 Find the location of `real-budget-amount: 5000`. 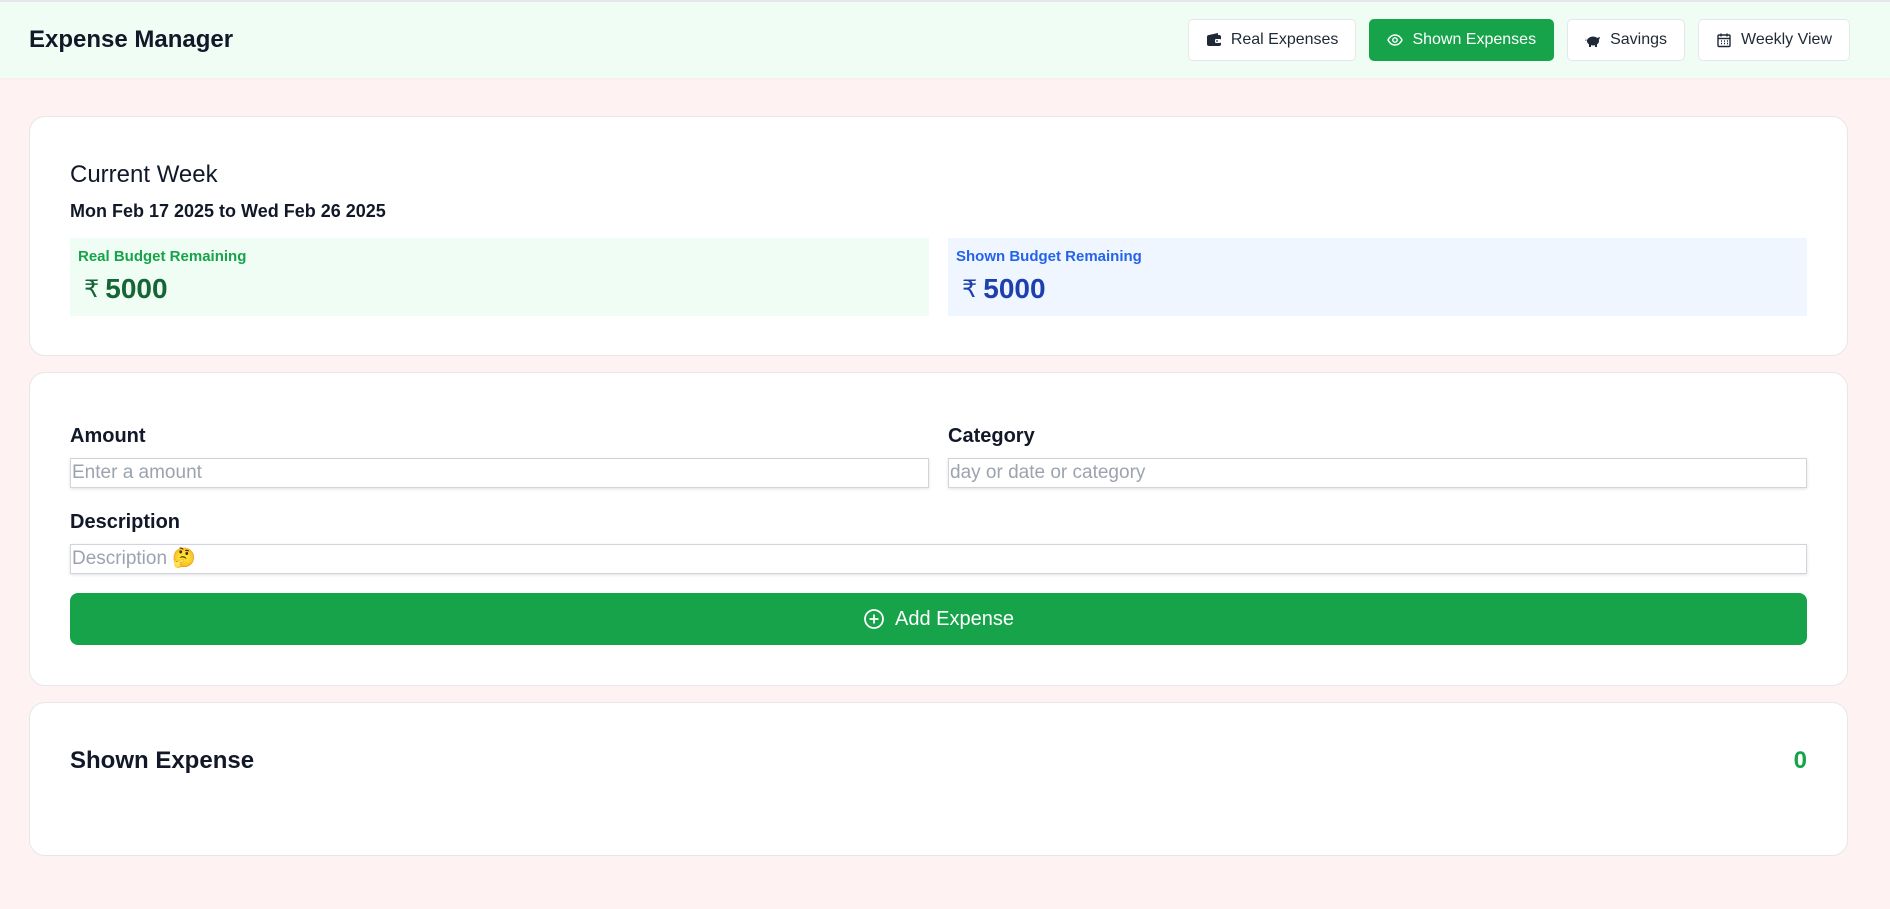

real-budget-amount: 5000 is located at coordinates (136, 288).